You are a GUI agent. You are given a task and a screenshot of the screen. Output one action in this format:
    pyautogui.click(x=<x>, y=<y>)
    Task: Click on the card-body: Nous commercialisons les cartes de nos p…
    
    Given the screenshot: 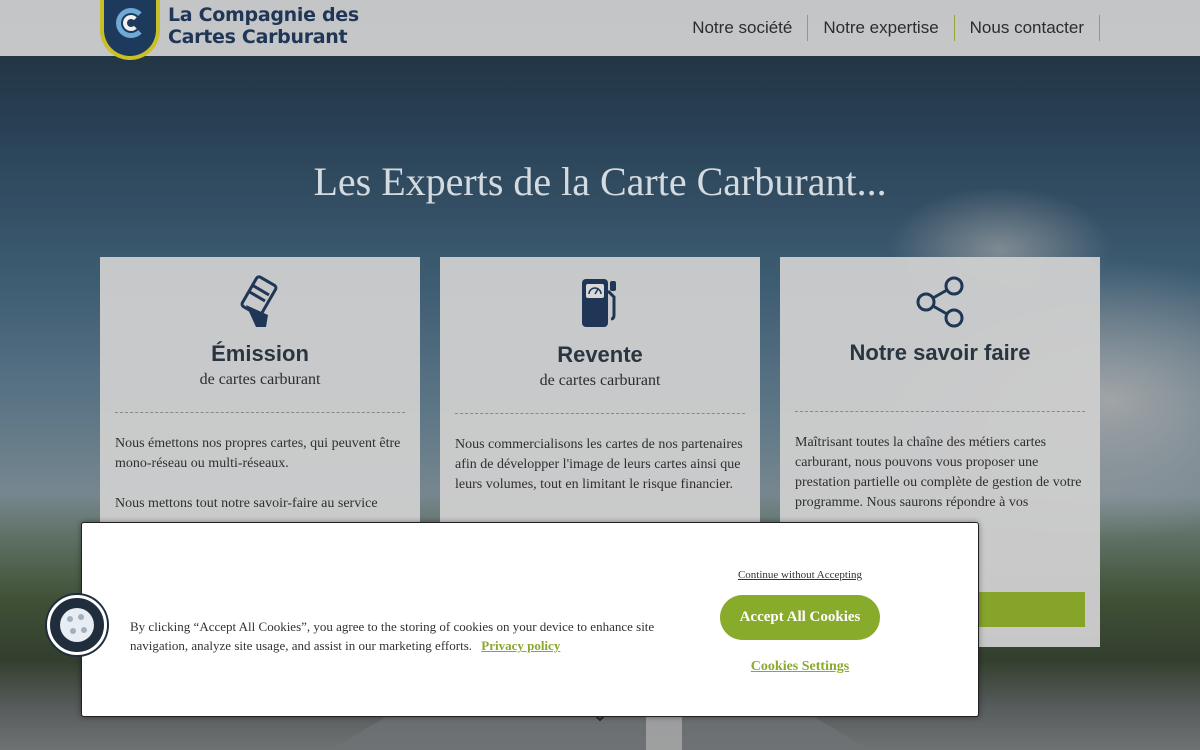 What is the action you would take?
    pyautogui.click(x=601, y=465)
    